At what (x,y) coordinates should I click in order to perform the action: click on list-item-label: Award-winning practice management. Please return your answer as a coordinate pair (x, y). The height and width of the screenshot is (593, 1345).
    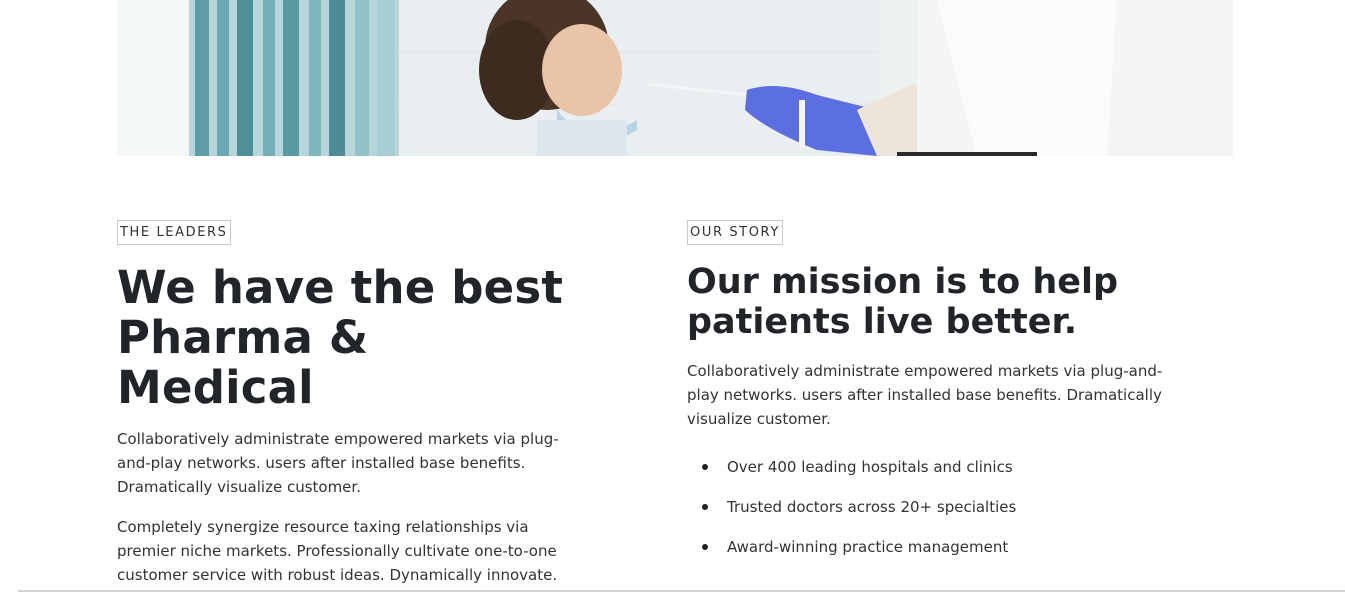
    Looking at the image, I should click on (868, 547).